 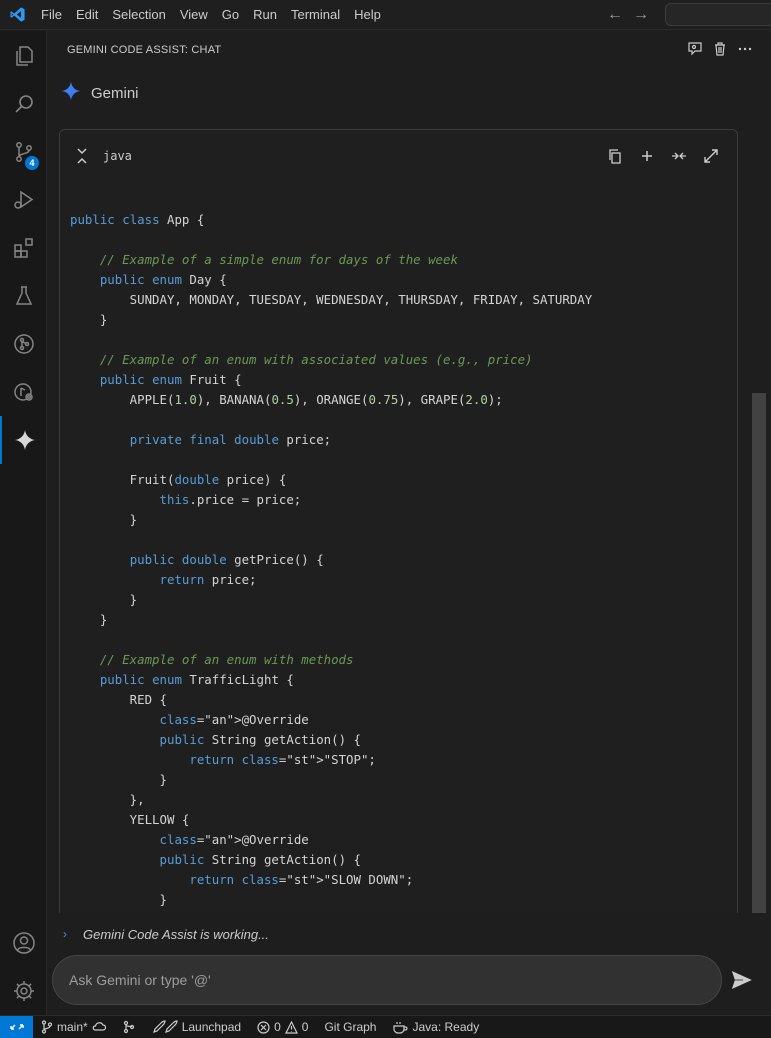 What do you see at coordinates (401, 1027) in the screenshot?
I see `coffee-cup-icon` at bounding box center [401, 1027].